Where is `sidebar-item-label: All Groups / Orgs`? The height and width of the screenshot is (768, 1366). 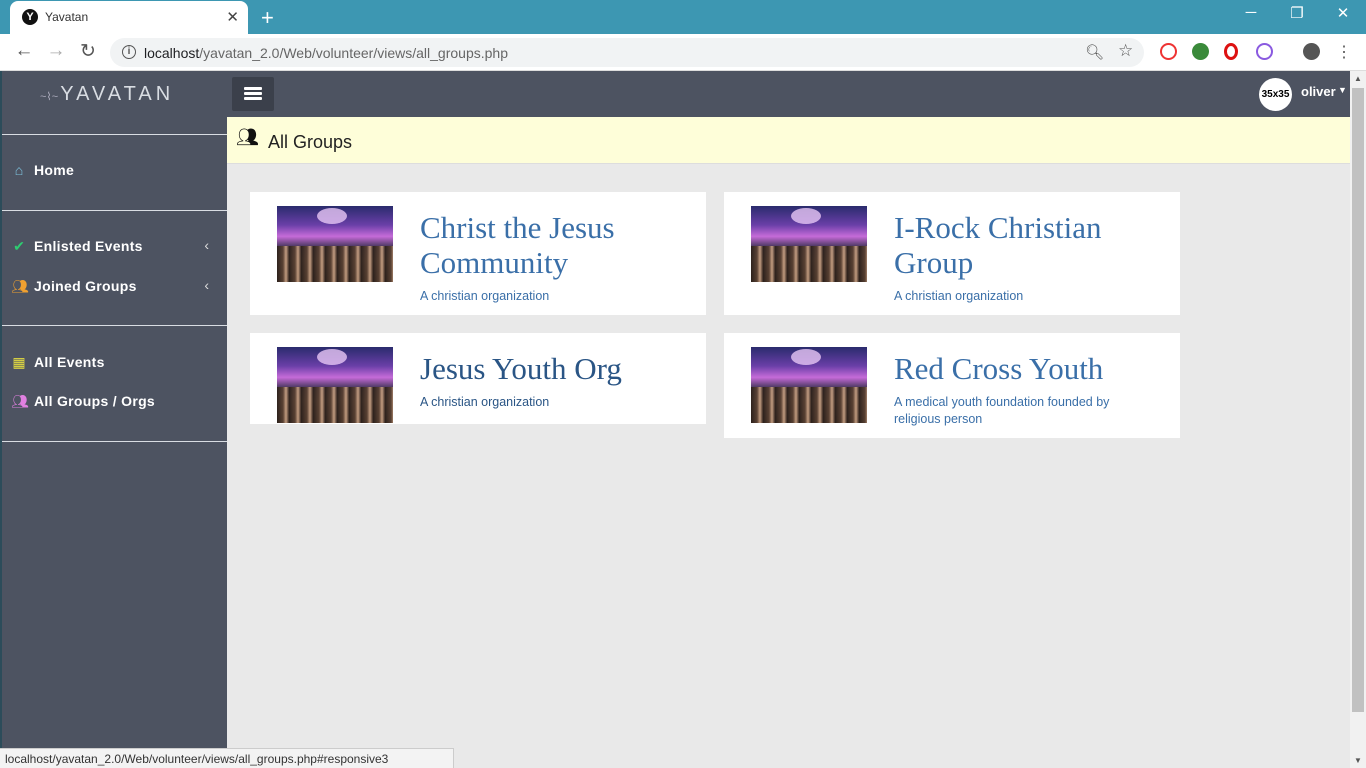 sidebar-item-label: All Groups / Orgs is located at coordinates (95, 401).